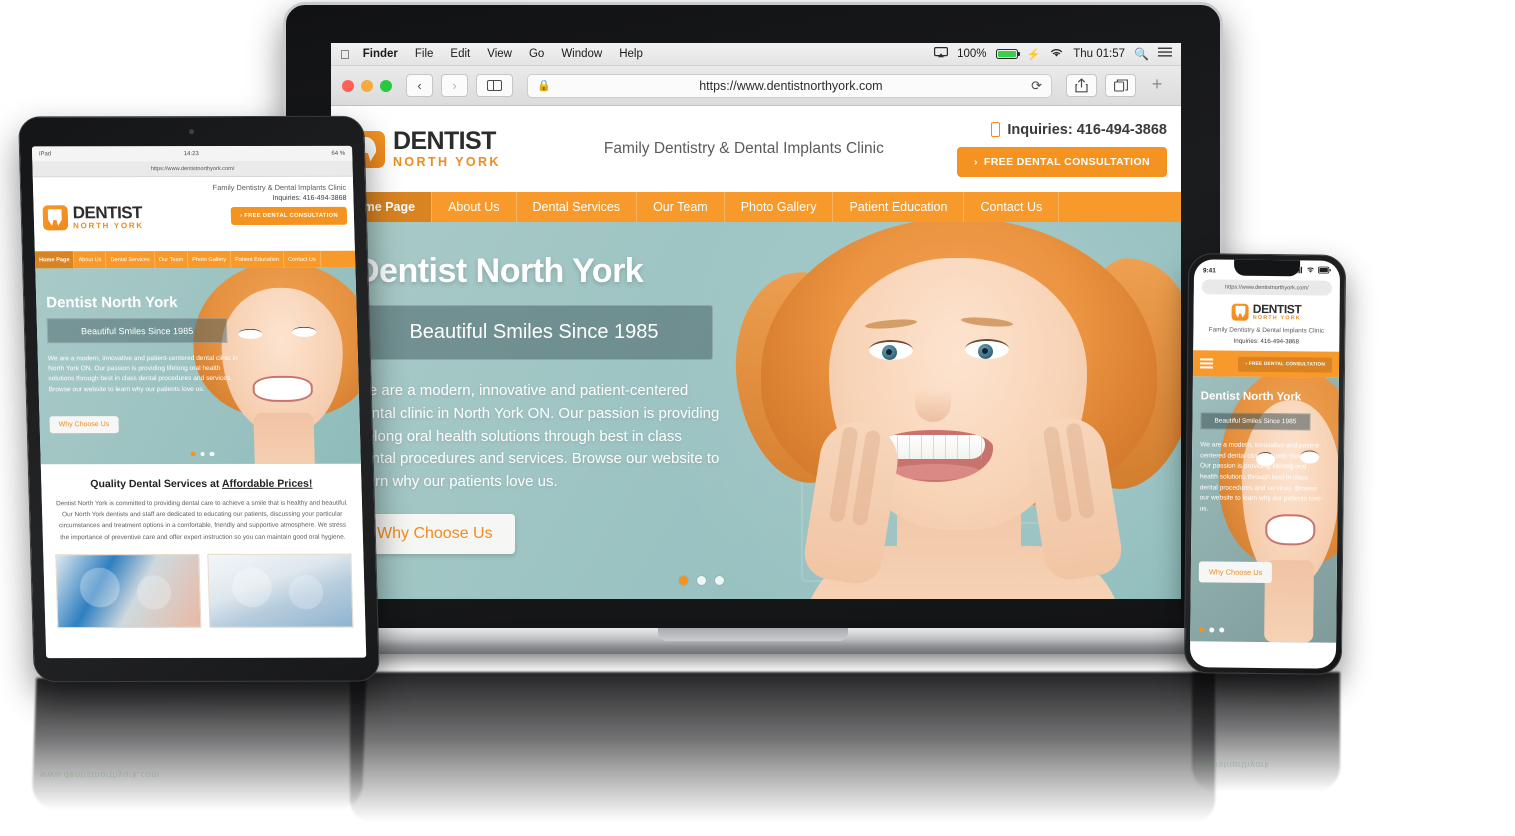 The image size is (1515, 836). What do you see at coordinates (536, 54) in the screenshot?
I see `menu-item-go: Go` at bounding box center [536, 54].